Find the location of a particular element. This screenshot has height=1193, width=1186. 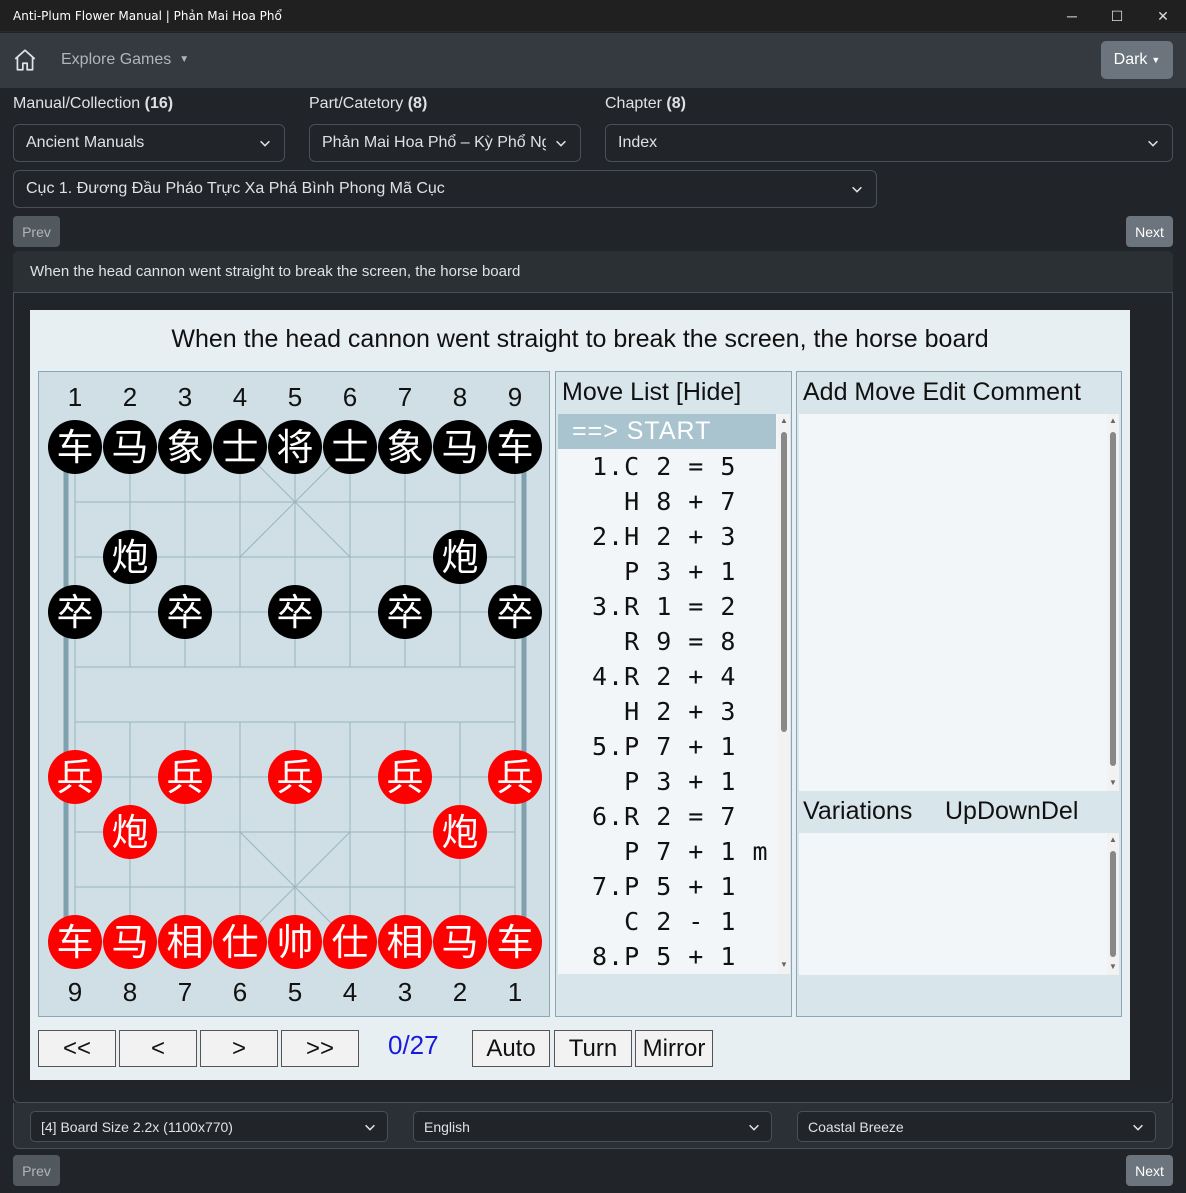

prev-move-button: < is located at coordinates (158, 1048).